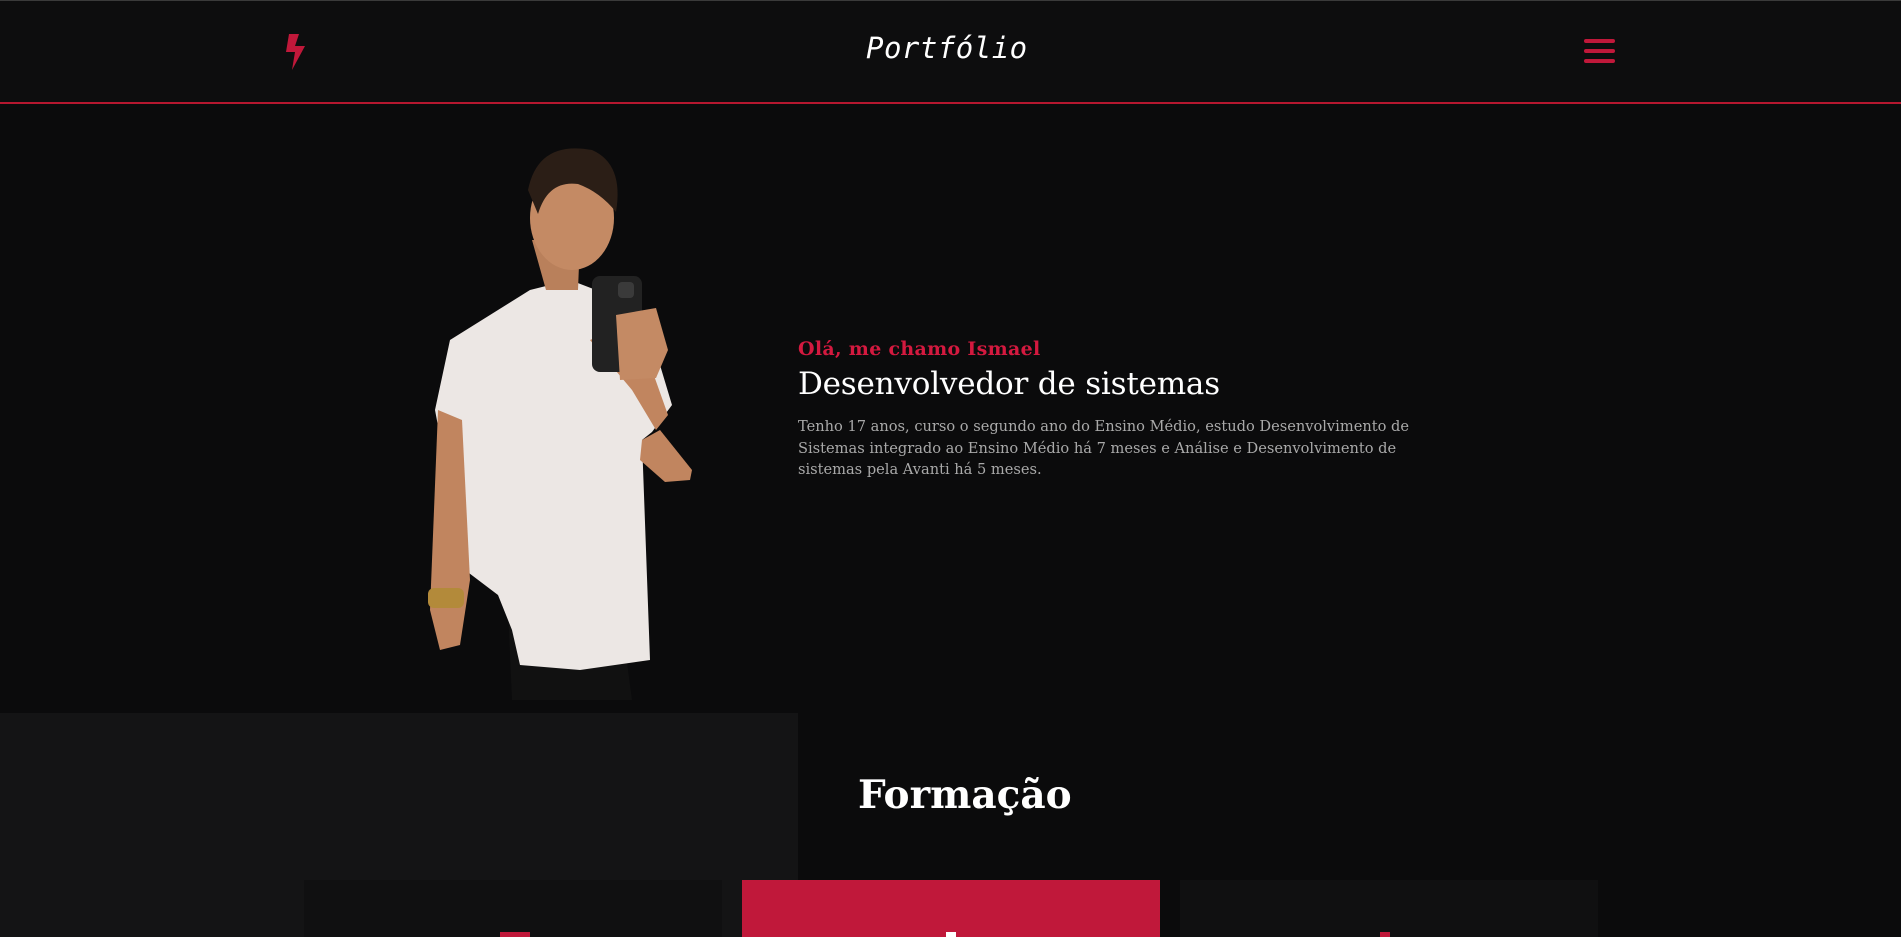 The image size is (1901, 937). What do you see at coordinates (946, 48) in the screenshot?
I see `brand-title: Portfólio` at bounding box center [946, 48].